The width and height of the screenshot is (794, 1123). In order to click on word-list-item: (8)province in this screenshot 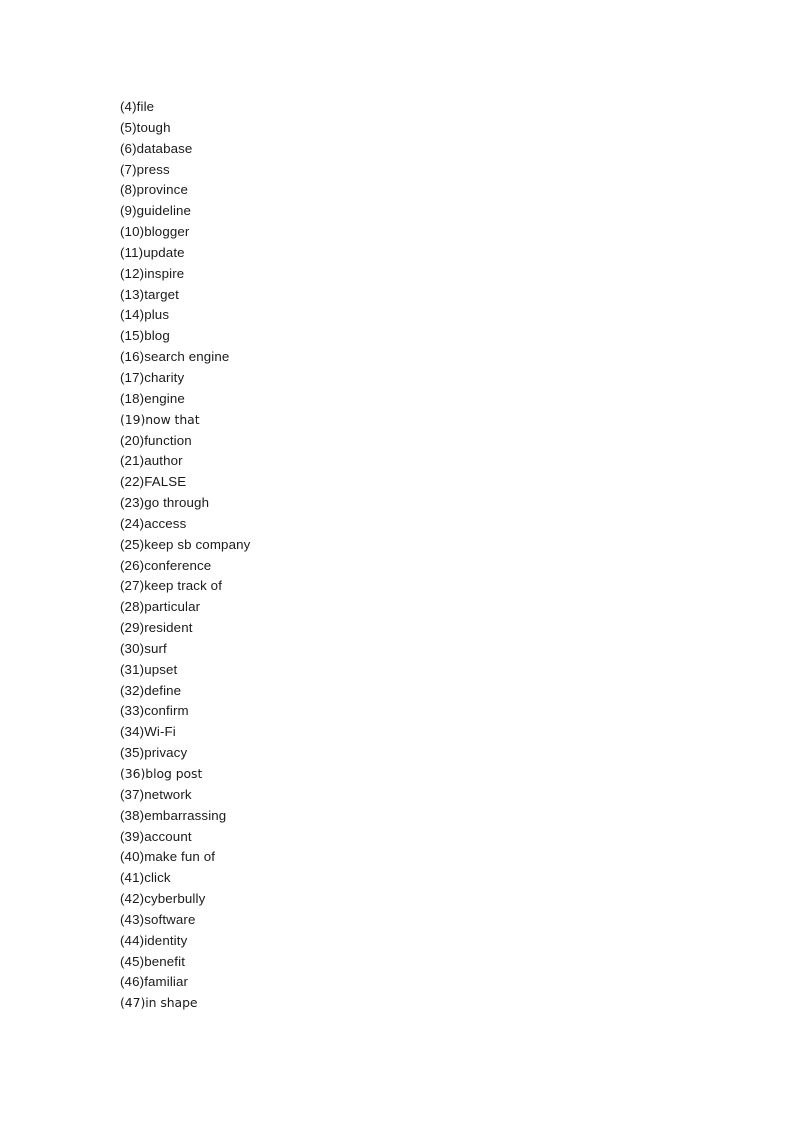, I will do `click(400, 190)`.